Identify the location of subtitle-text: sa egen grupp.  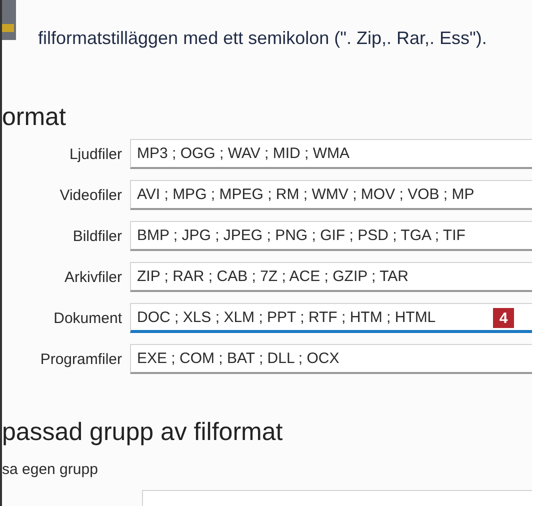
(50, 469).